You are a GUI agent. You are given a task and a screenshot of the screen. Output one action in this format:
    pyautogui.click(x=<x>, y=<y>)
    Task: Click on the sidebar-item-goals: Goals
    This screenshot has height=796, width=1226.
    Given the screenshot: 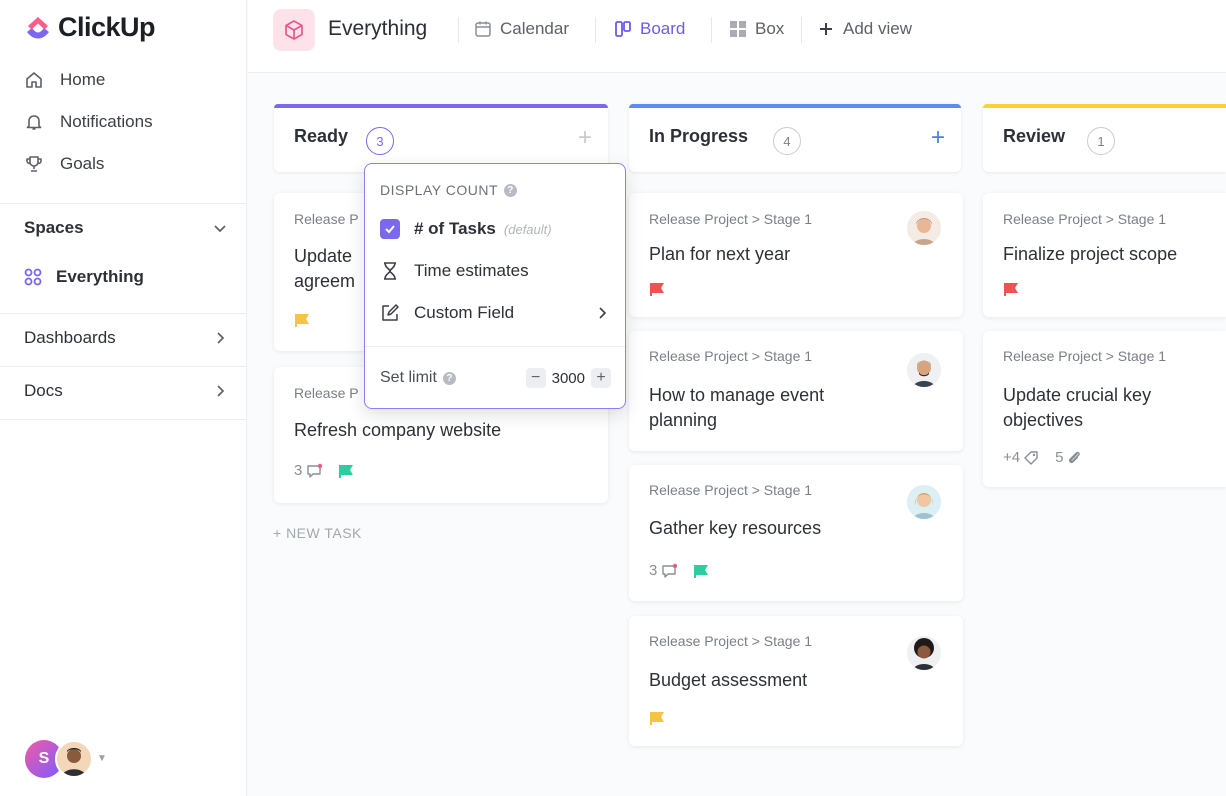 What is the action you would take?
    pyautogui.click(x=64, y=164)
    